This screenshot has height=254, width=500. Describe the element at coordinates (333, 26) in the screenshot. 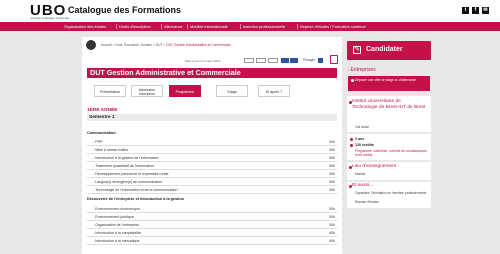

I see `nav-item-reprise: Reprise d'études / Formation continue` at that location.